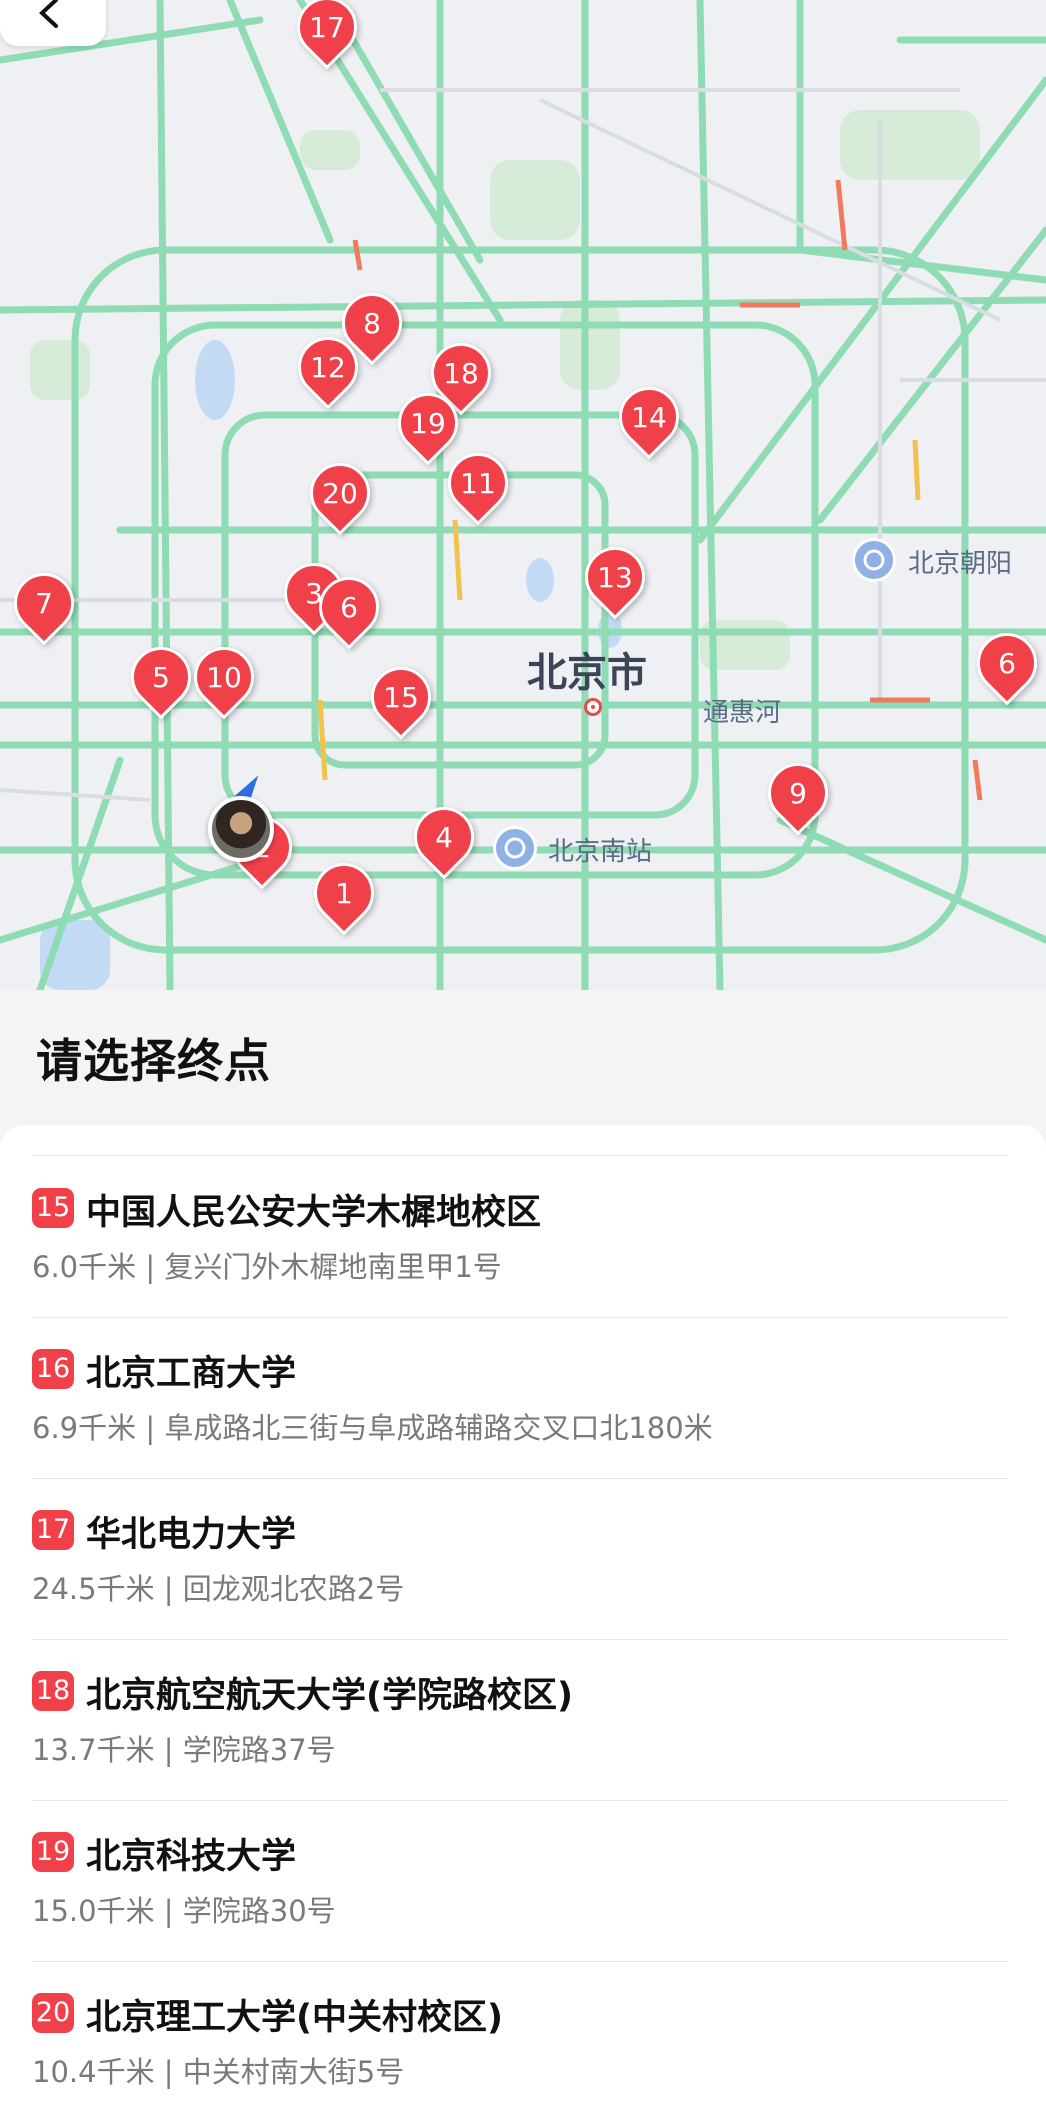  Describe the element at coordinates (600, 852) in the screenshot. I see `map-label-south-station: 北京南站` at that location.